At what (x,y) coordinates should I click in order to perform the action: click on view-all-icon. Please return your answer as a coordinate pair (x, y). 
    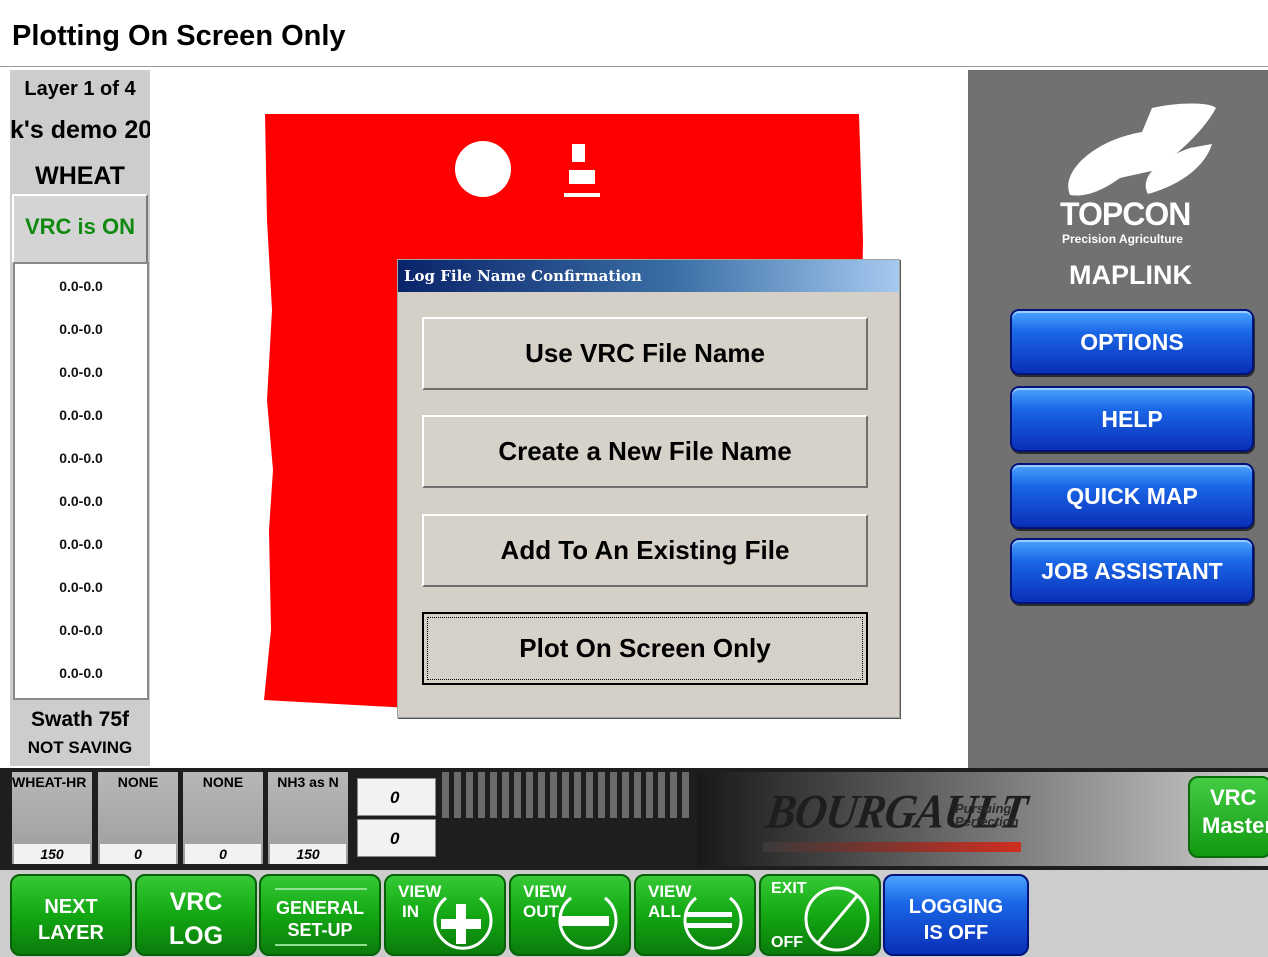
    Looking at the image, I should click on (713, 923).